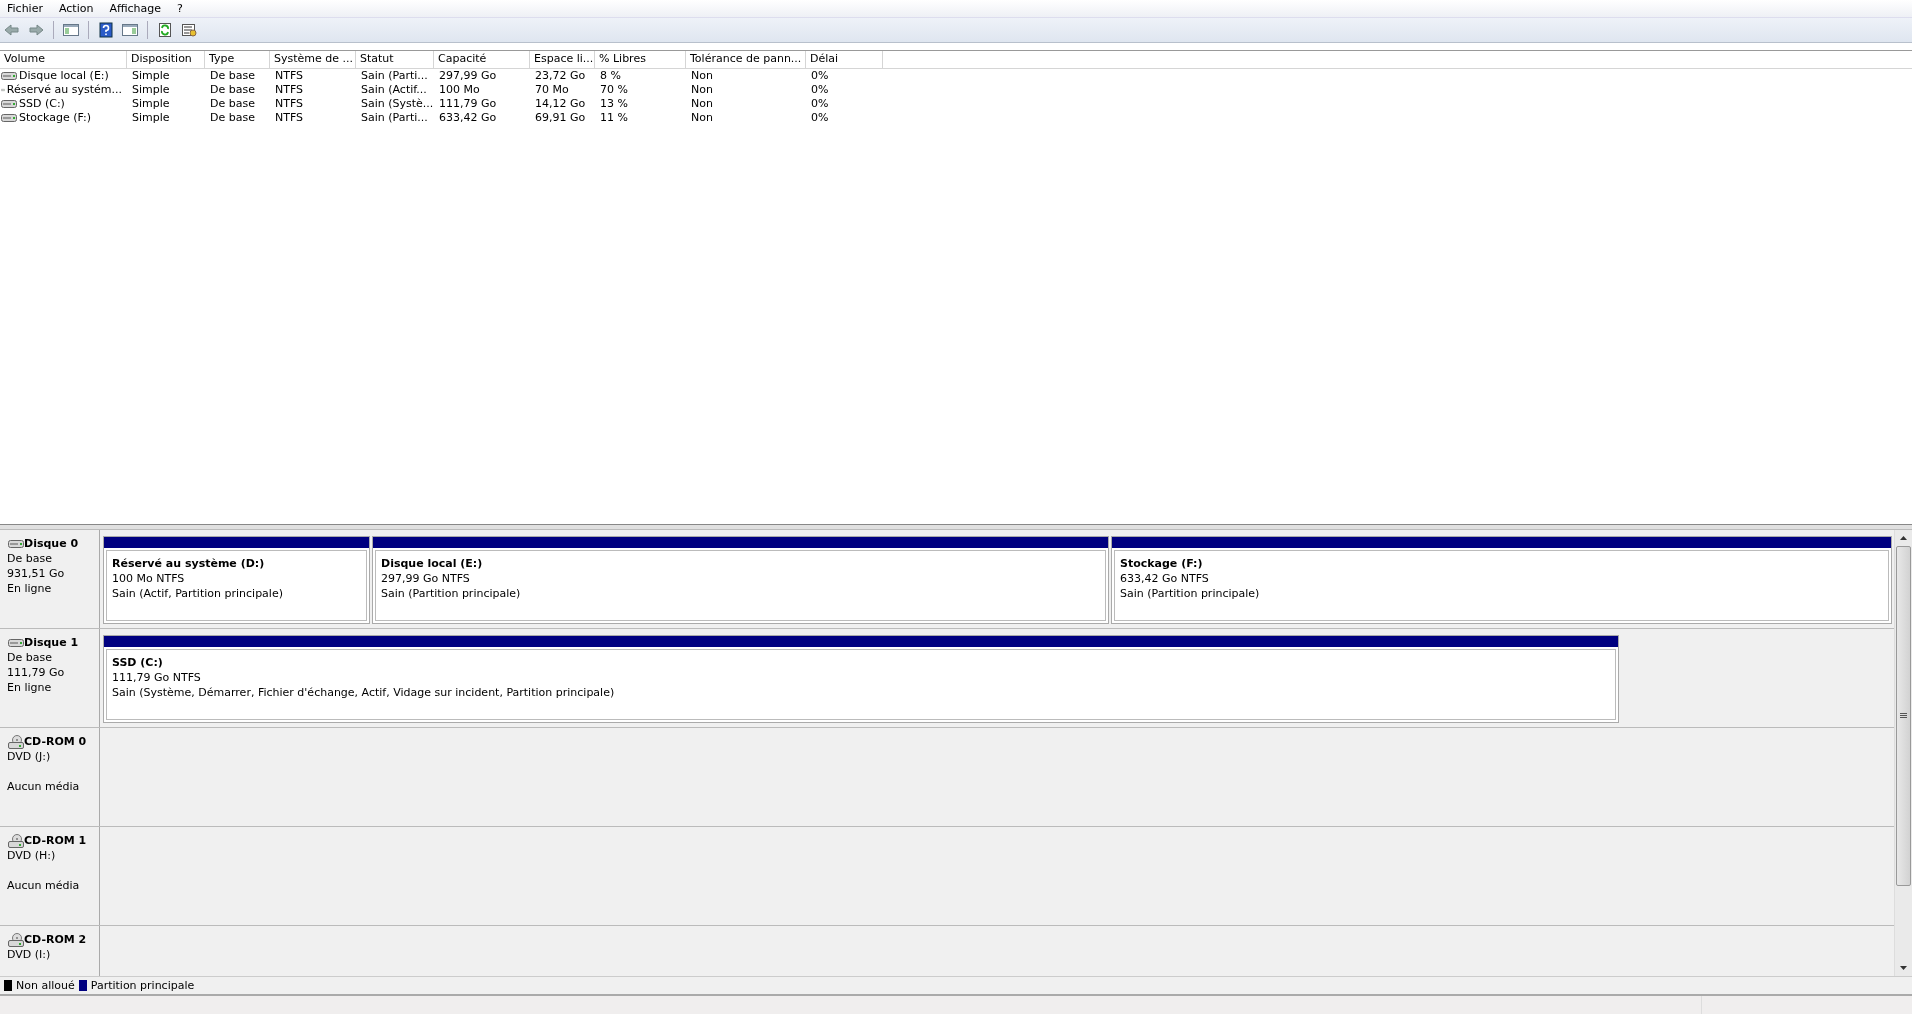  I want to click on menu-item: ?, so click(181, 8).